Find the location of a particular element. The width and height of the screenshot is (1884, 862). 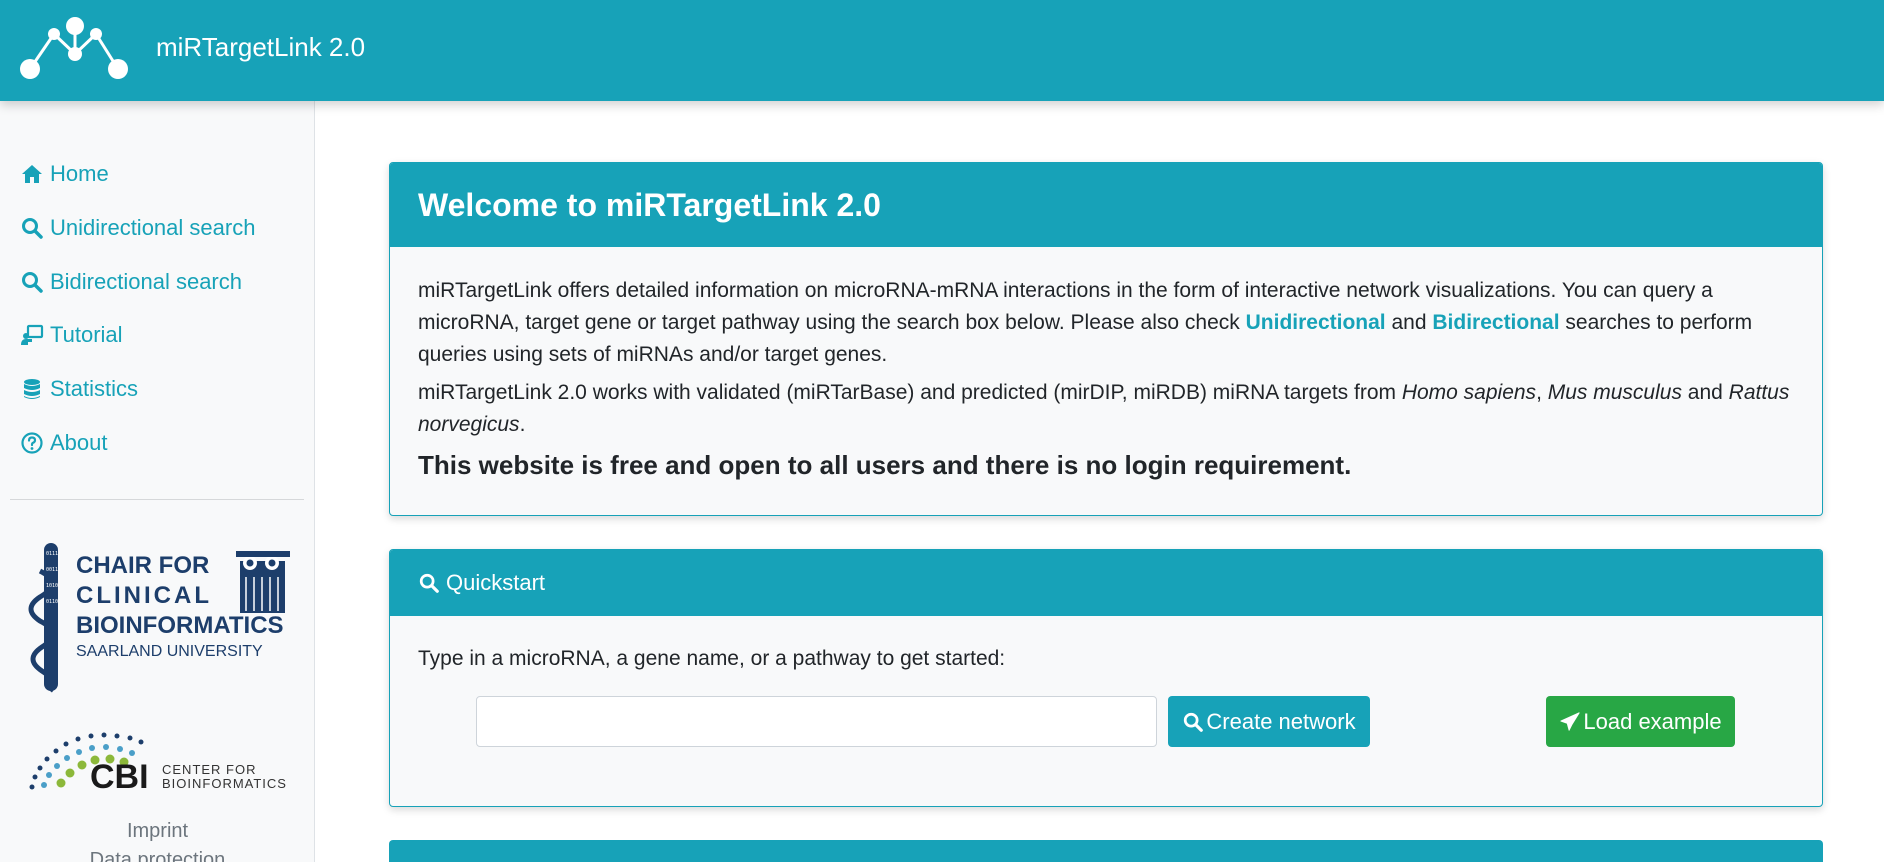

sidebar-item-bidirectional-search: Bidirectional search is located at coordinates (131, 282).